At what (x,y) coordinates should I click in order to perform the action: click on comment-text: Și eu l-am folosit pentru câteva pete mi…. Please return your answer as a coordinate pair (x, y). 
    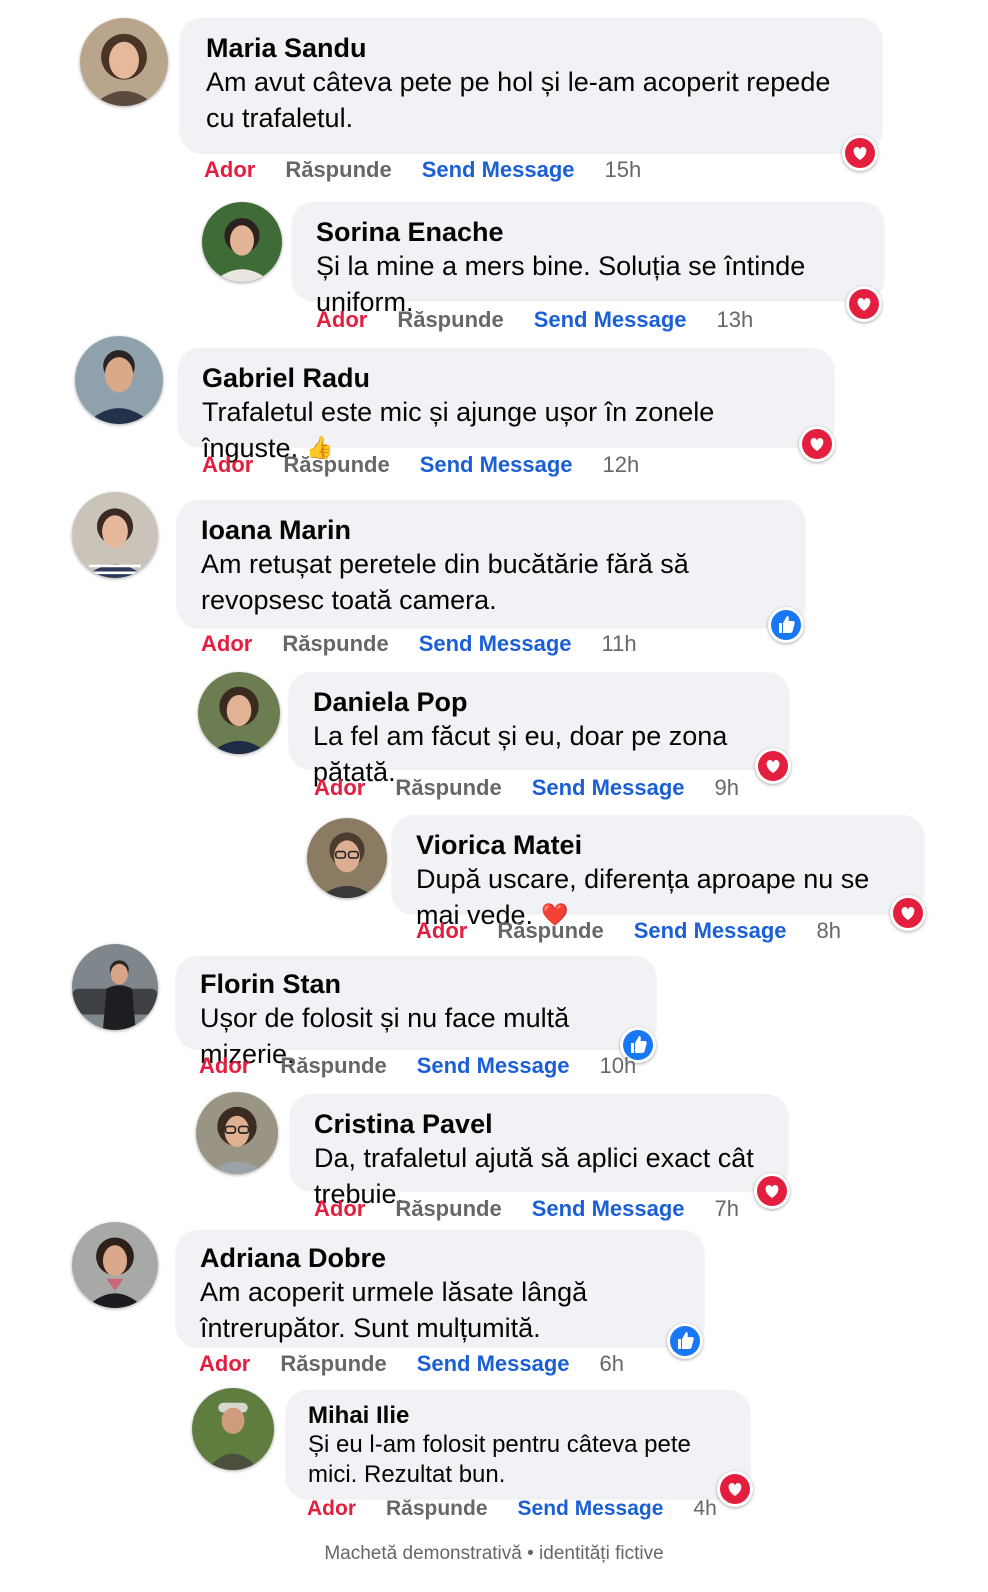
    Looking at the image, I should click on (499, 1459).